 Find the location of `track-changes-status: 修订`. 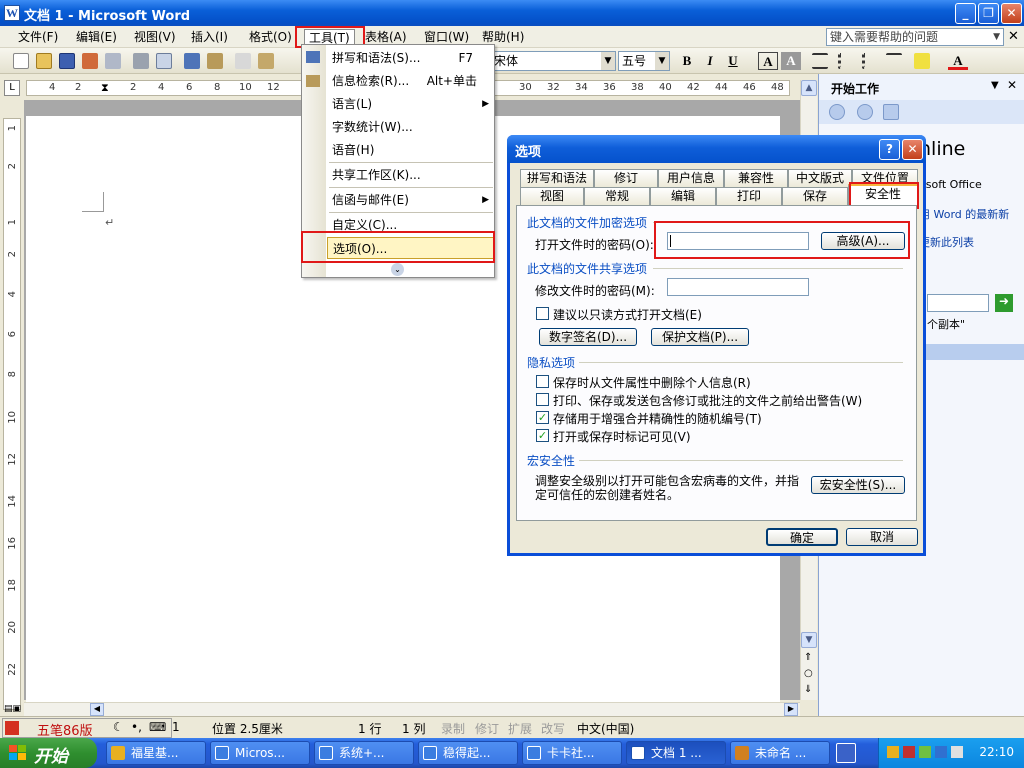

track-changes-status: 修订 is located at coordinates (487, 728).